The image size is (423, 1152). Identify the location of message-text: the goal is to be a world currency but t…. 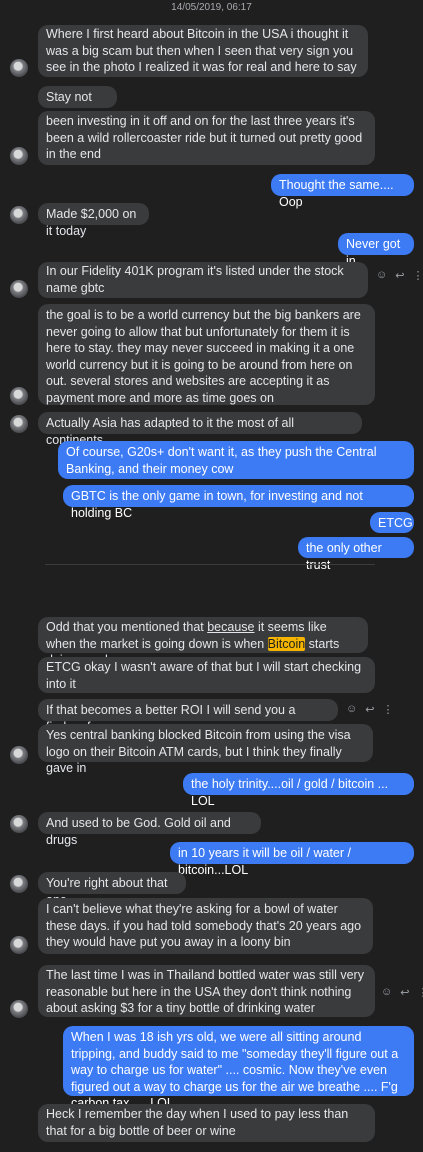
(203, 356).